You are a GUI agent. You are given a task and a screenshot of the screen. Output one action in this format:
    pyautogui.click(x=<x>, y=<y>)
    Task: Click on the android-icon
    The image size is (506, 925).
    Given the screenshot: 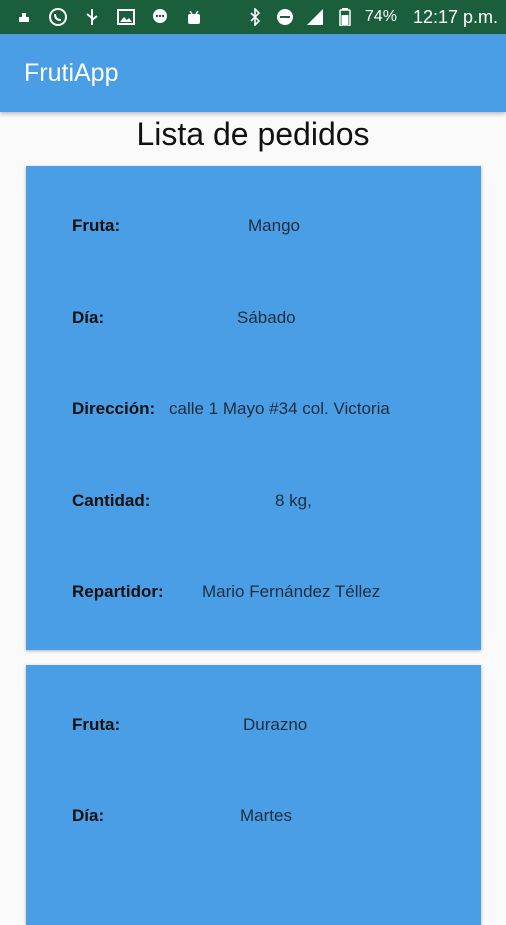 What is the action you would take?
    pyautogui.click(x=194, y=17)
    